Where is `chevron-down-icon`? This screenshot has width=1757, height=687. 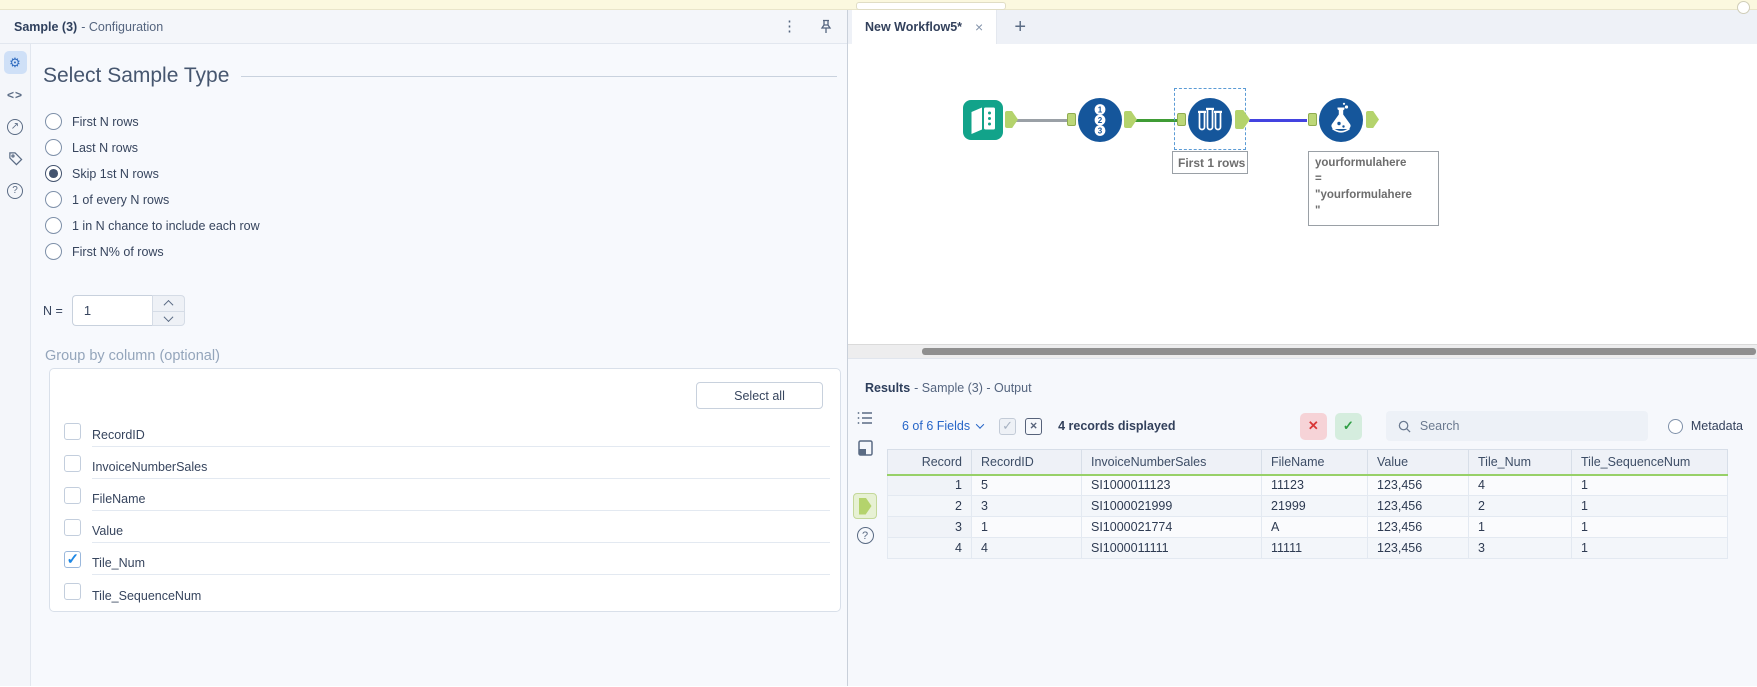 chevron-down-icon is located at coordinates (980, 424).